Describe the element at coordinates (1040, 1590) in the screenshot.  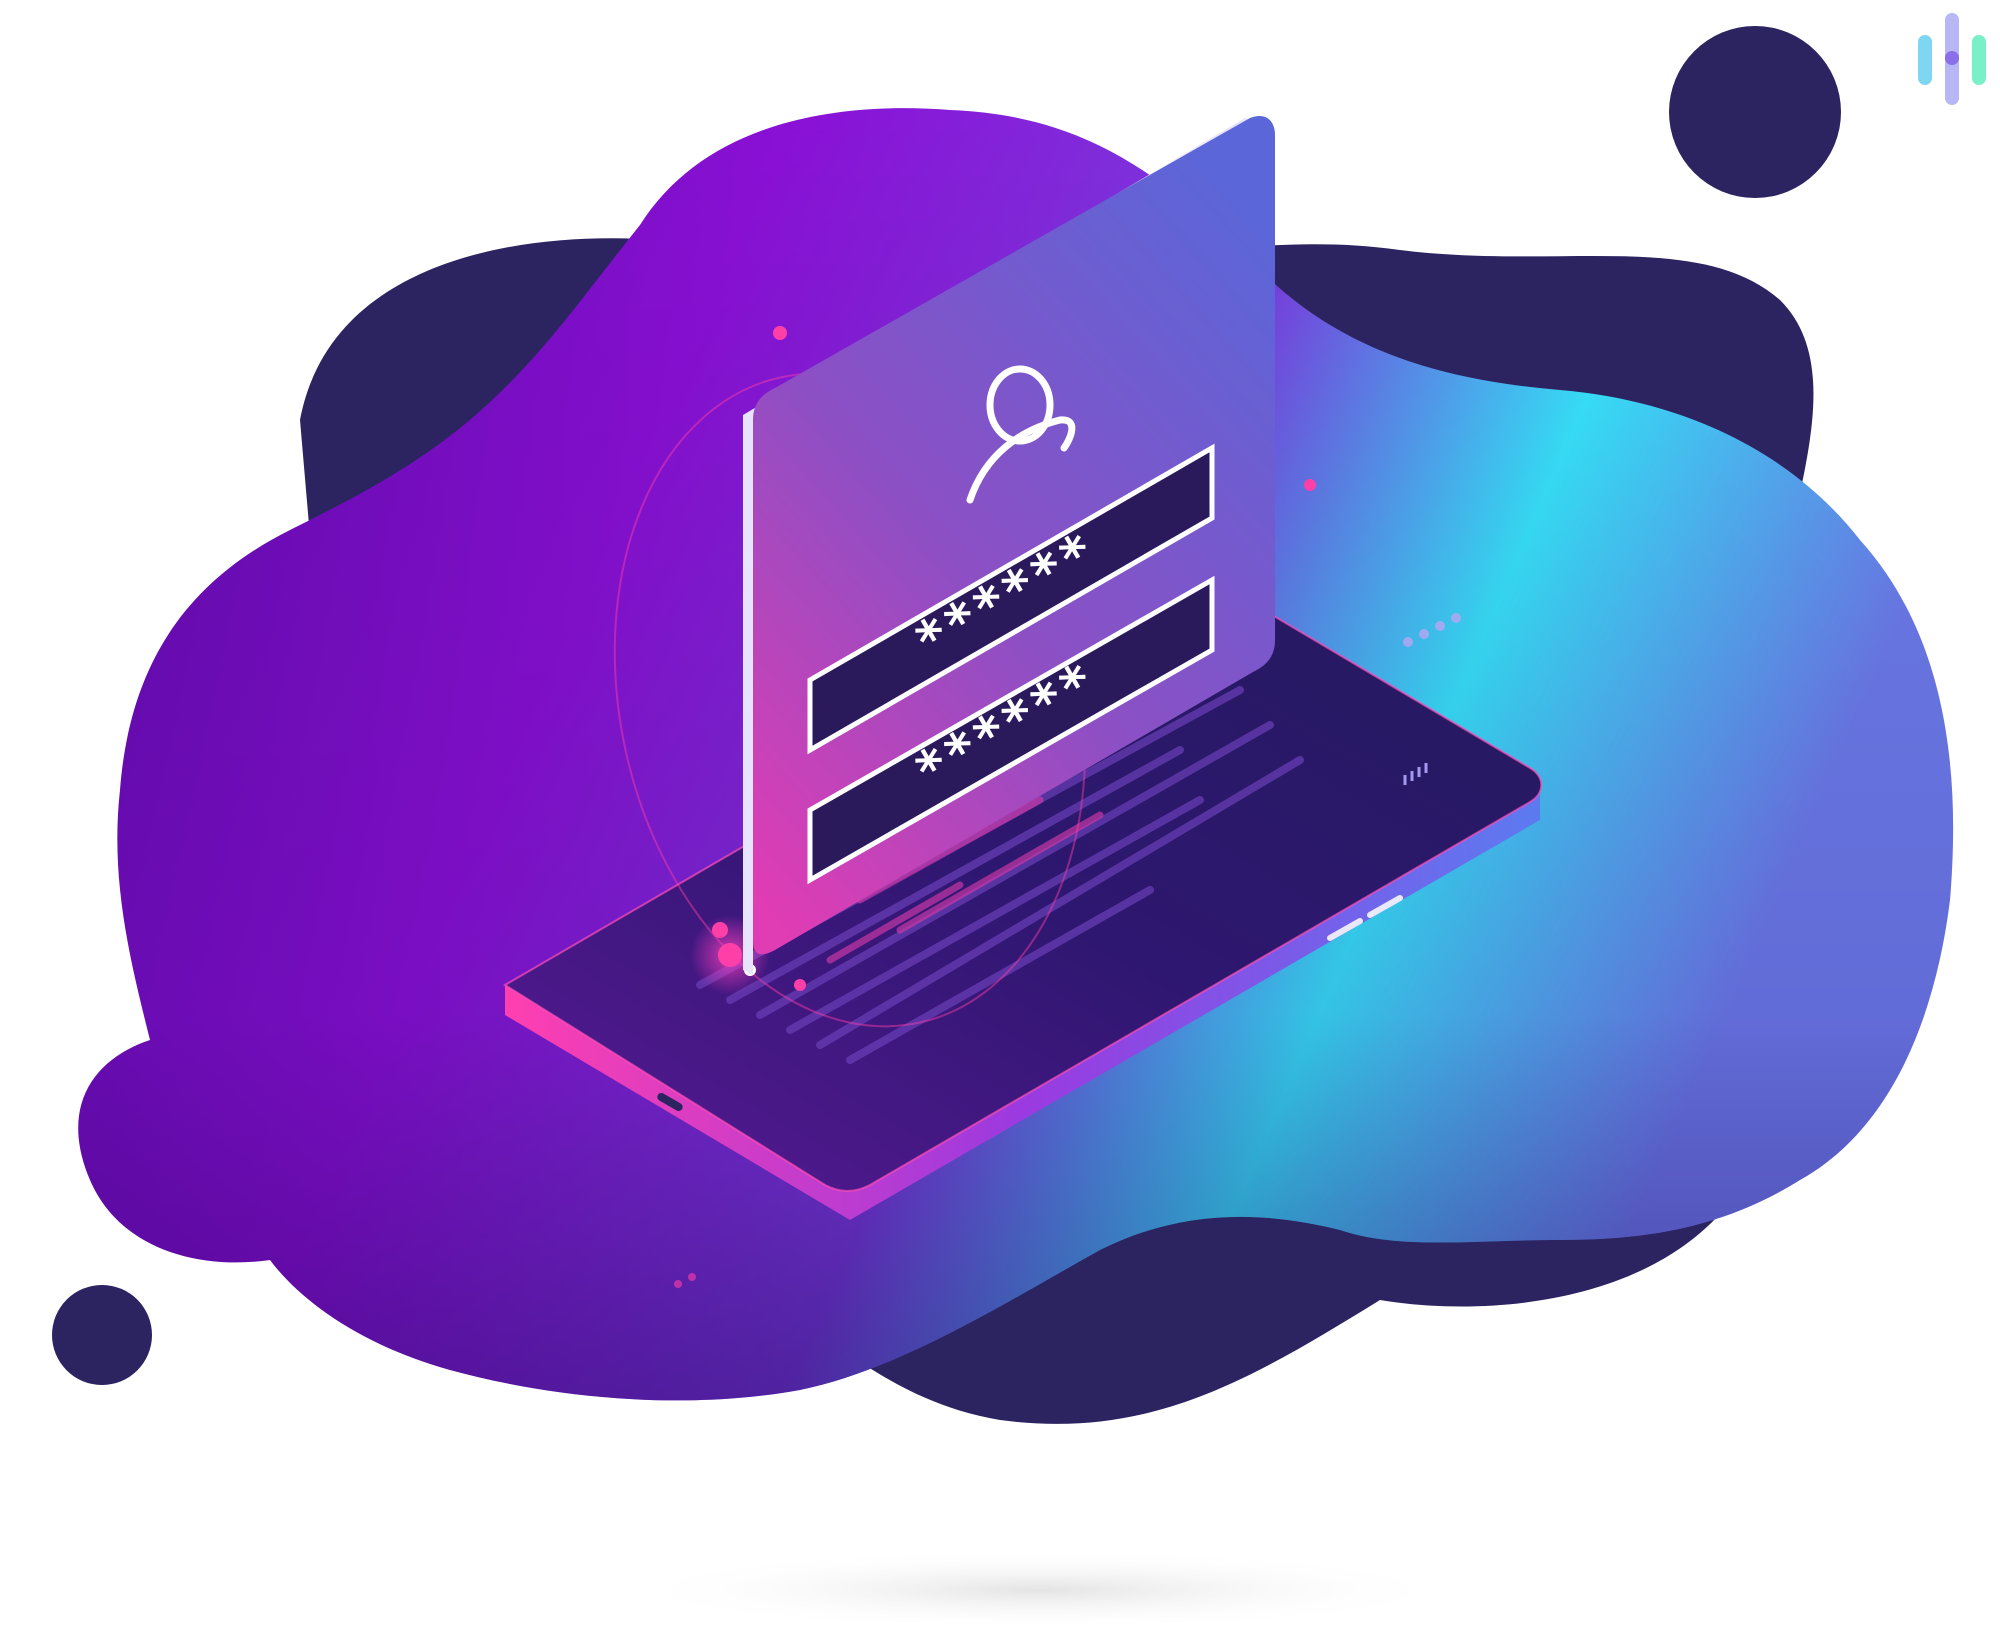
I see `floor-shadow` at that location.